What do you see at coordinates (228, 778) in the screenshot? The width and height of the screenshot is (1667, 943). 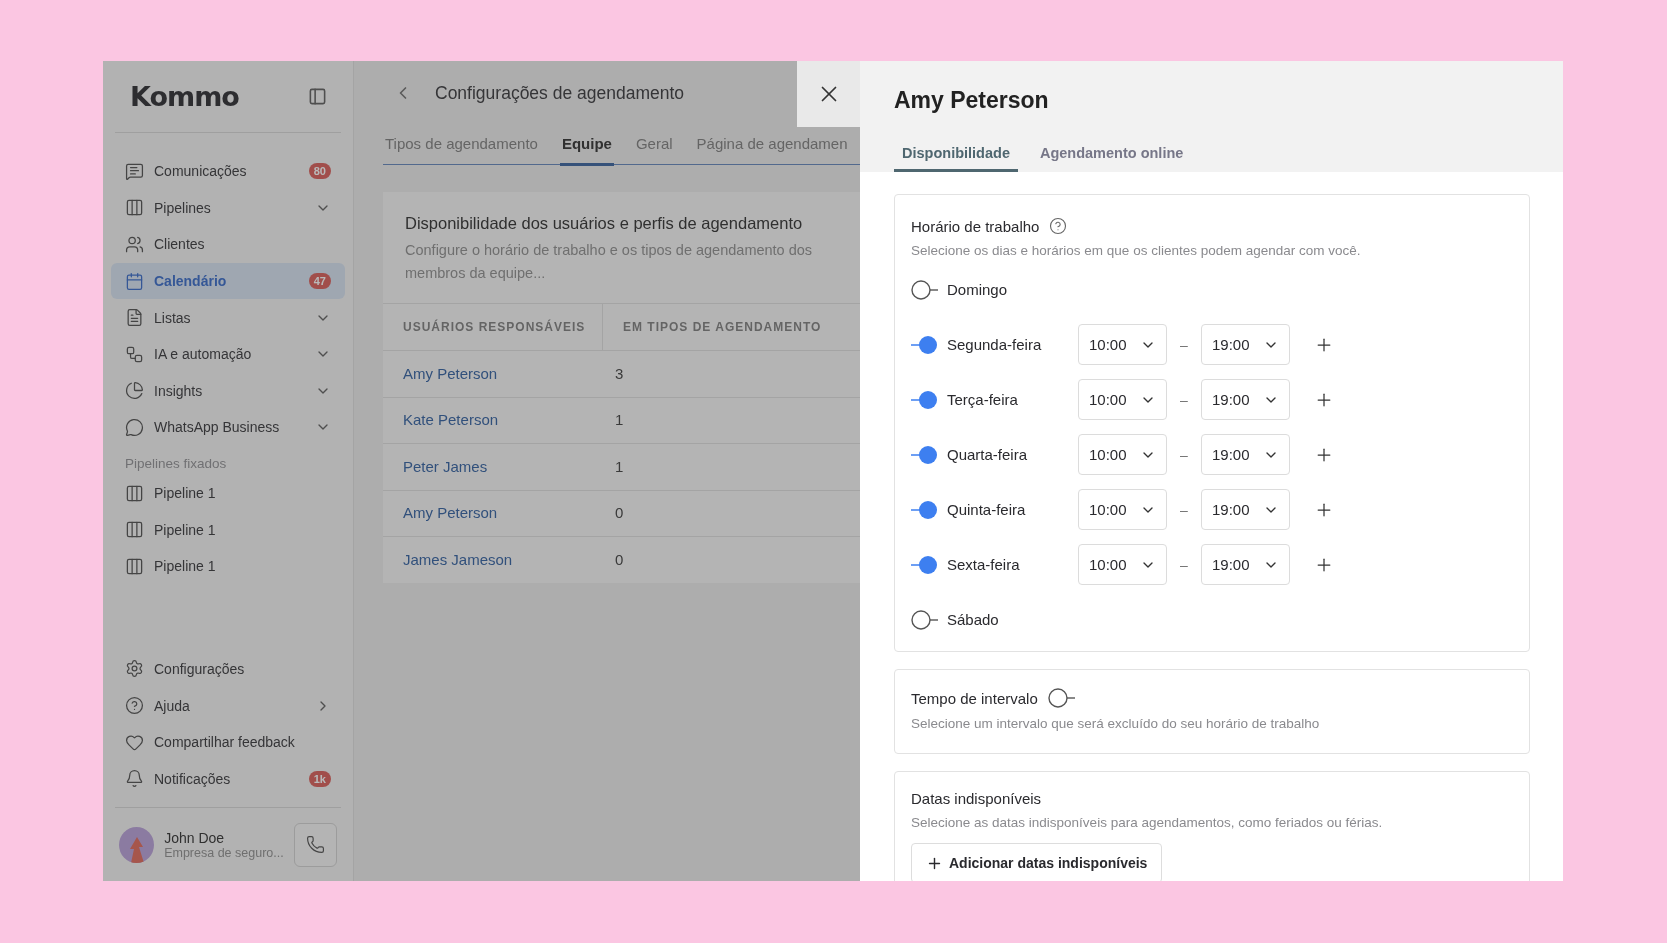 I see `nav-item: Notificações 1k` at bounding box center [228, 778].